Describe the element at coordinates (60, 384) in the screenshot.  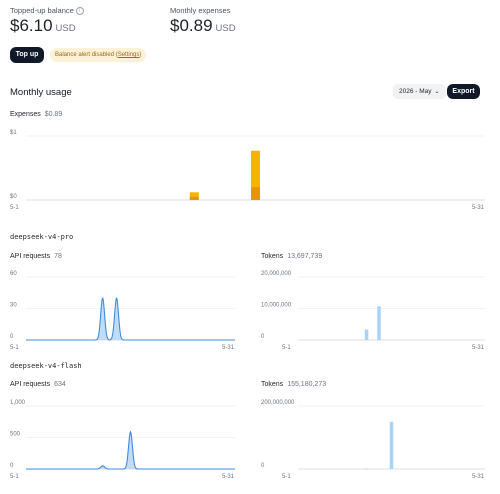
I see `flash-requests-value: 634` at that location.